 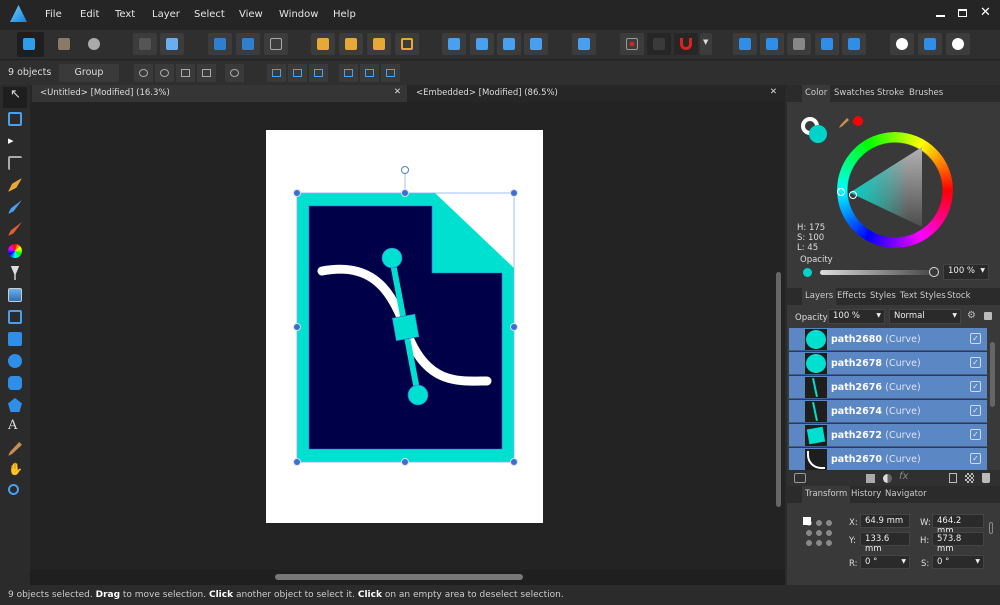 What do you see at coordinates (94, 44) in the screenshot?
I see `export-persona-button` at bounding box center [94, 44].